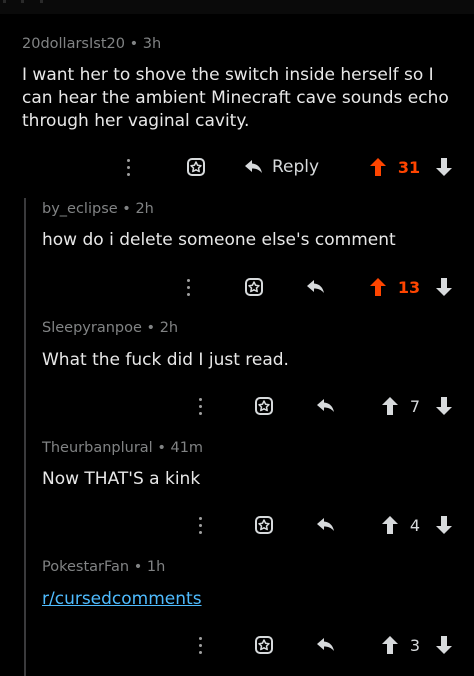  I want to click on comment-author: Theurbanplural, so click(97, 448).